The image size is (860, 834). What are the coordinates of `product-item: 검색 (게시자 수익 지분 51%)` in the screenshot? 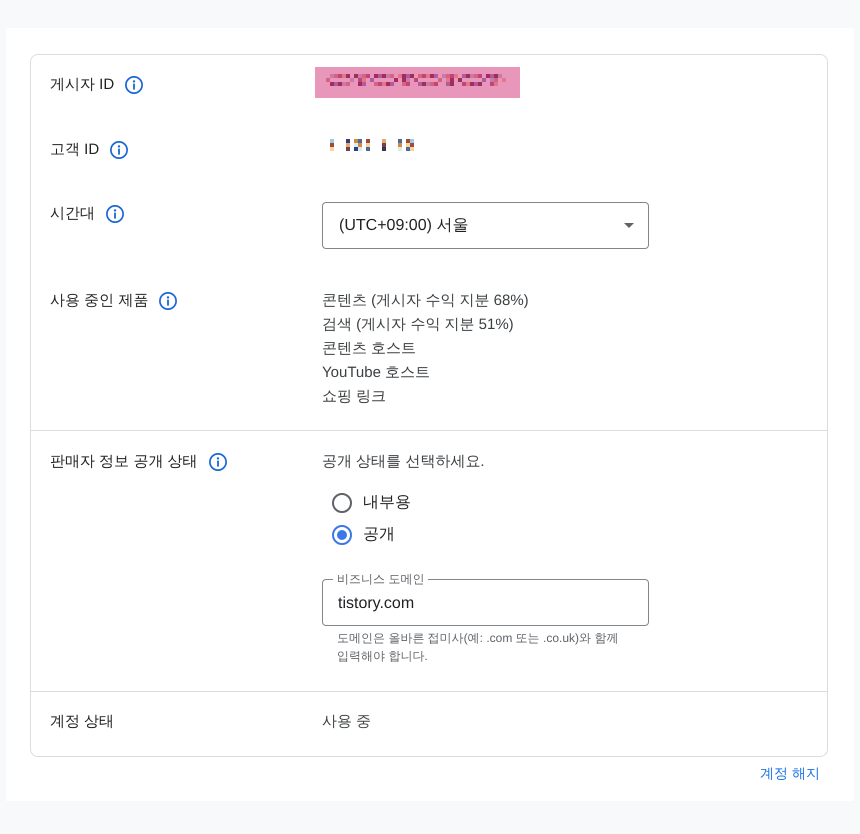 It's located at (418, 325).